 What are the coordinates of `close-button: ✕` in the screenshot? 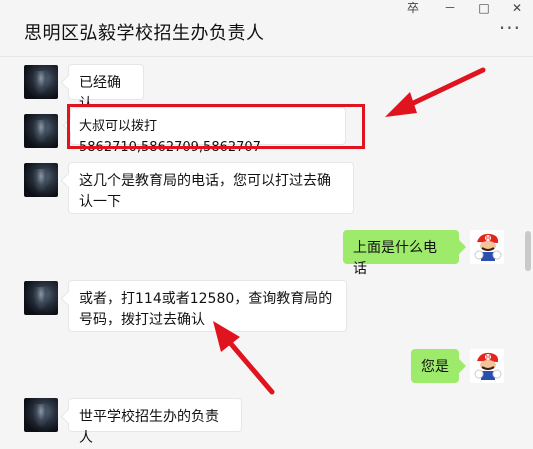 It's located at (517, 8).